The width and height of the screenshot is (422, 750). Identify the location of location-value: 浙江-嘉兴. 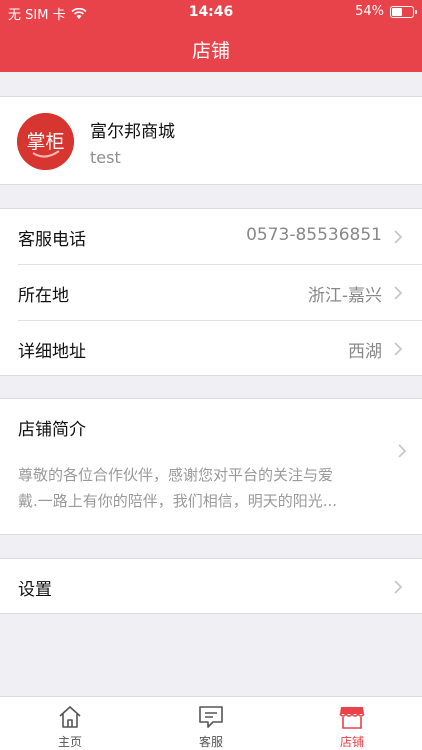
(344, 296).